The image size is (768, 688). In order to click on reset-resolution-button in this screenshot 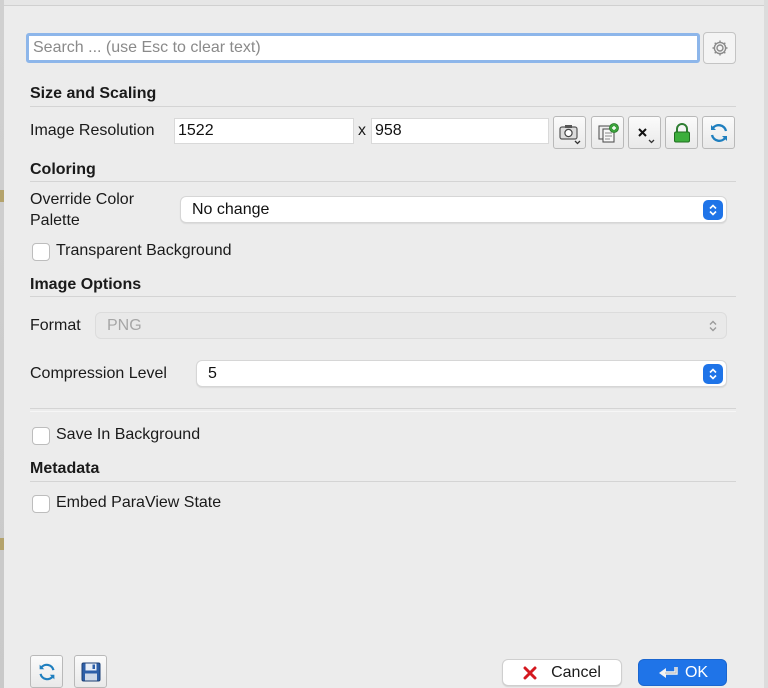, I will do `click(718, 132)`.